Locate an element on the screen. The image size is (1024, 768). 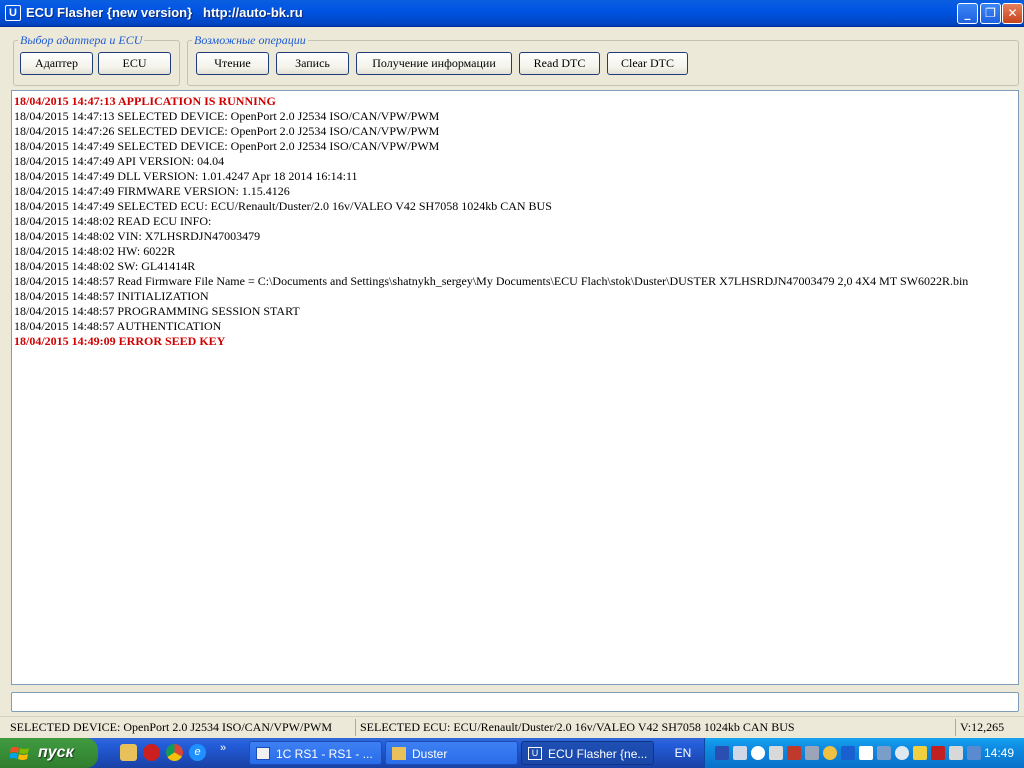
log-line: 18/04/2015 14:48:57 AUTHENTICATION is located at coordinates (118, 326).